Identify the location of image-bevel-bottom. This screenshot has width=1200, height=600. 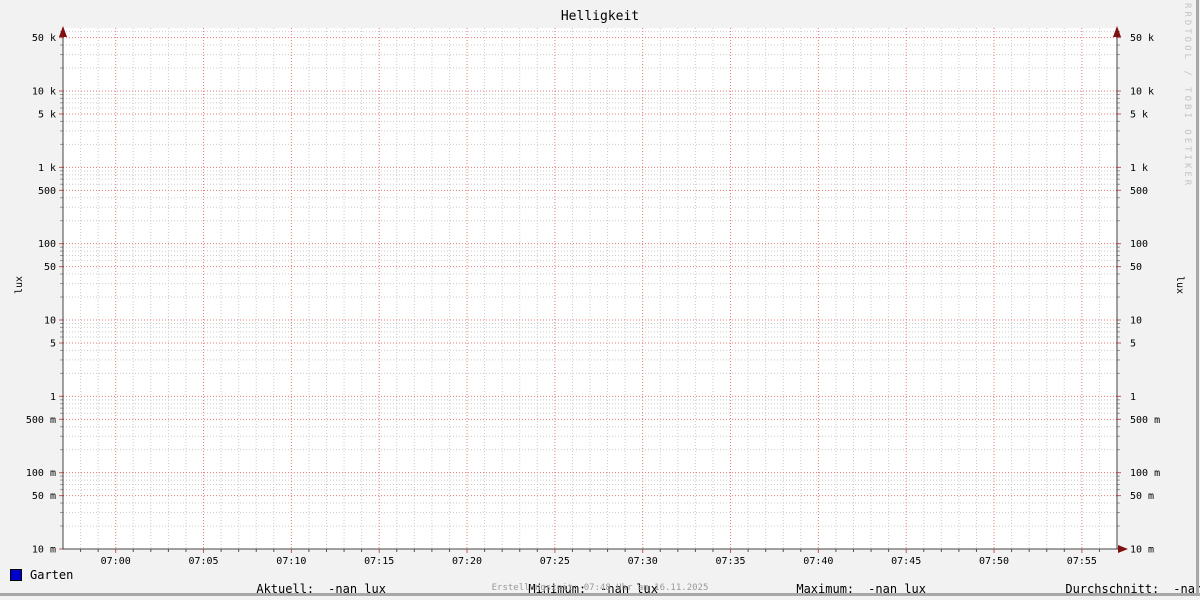
(600, 594).